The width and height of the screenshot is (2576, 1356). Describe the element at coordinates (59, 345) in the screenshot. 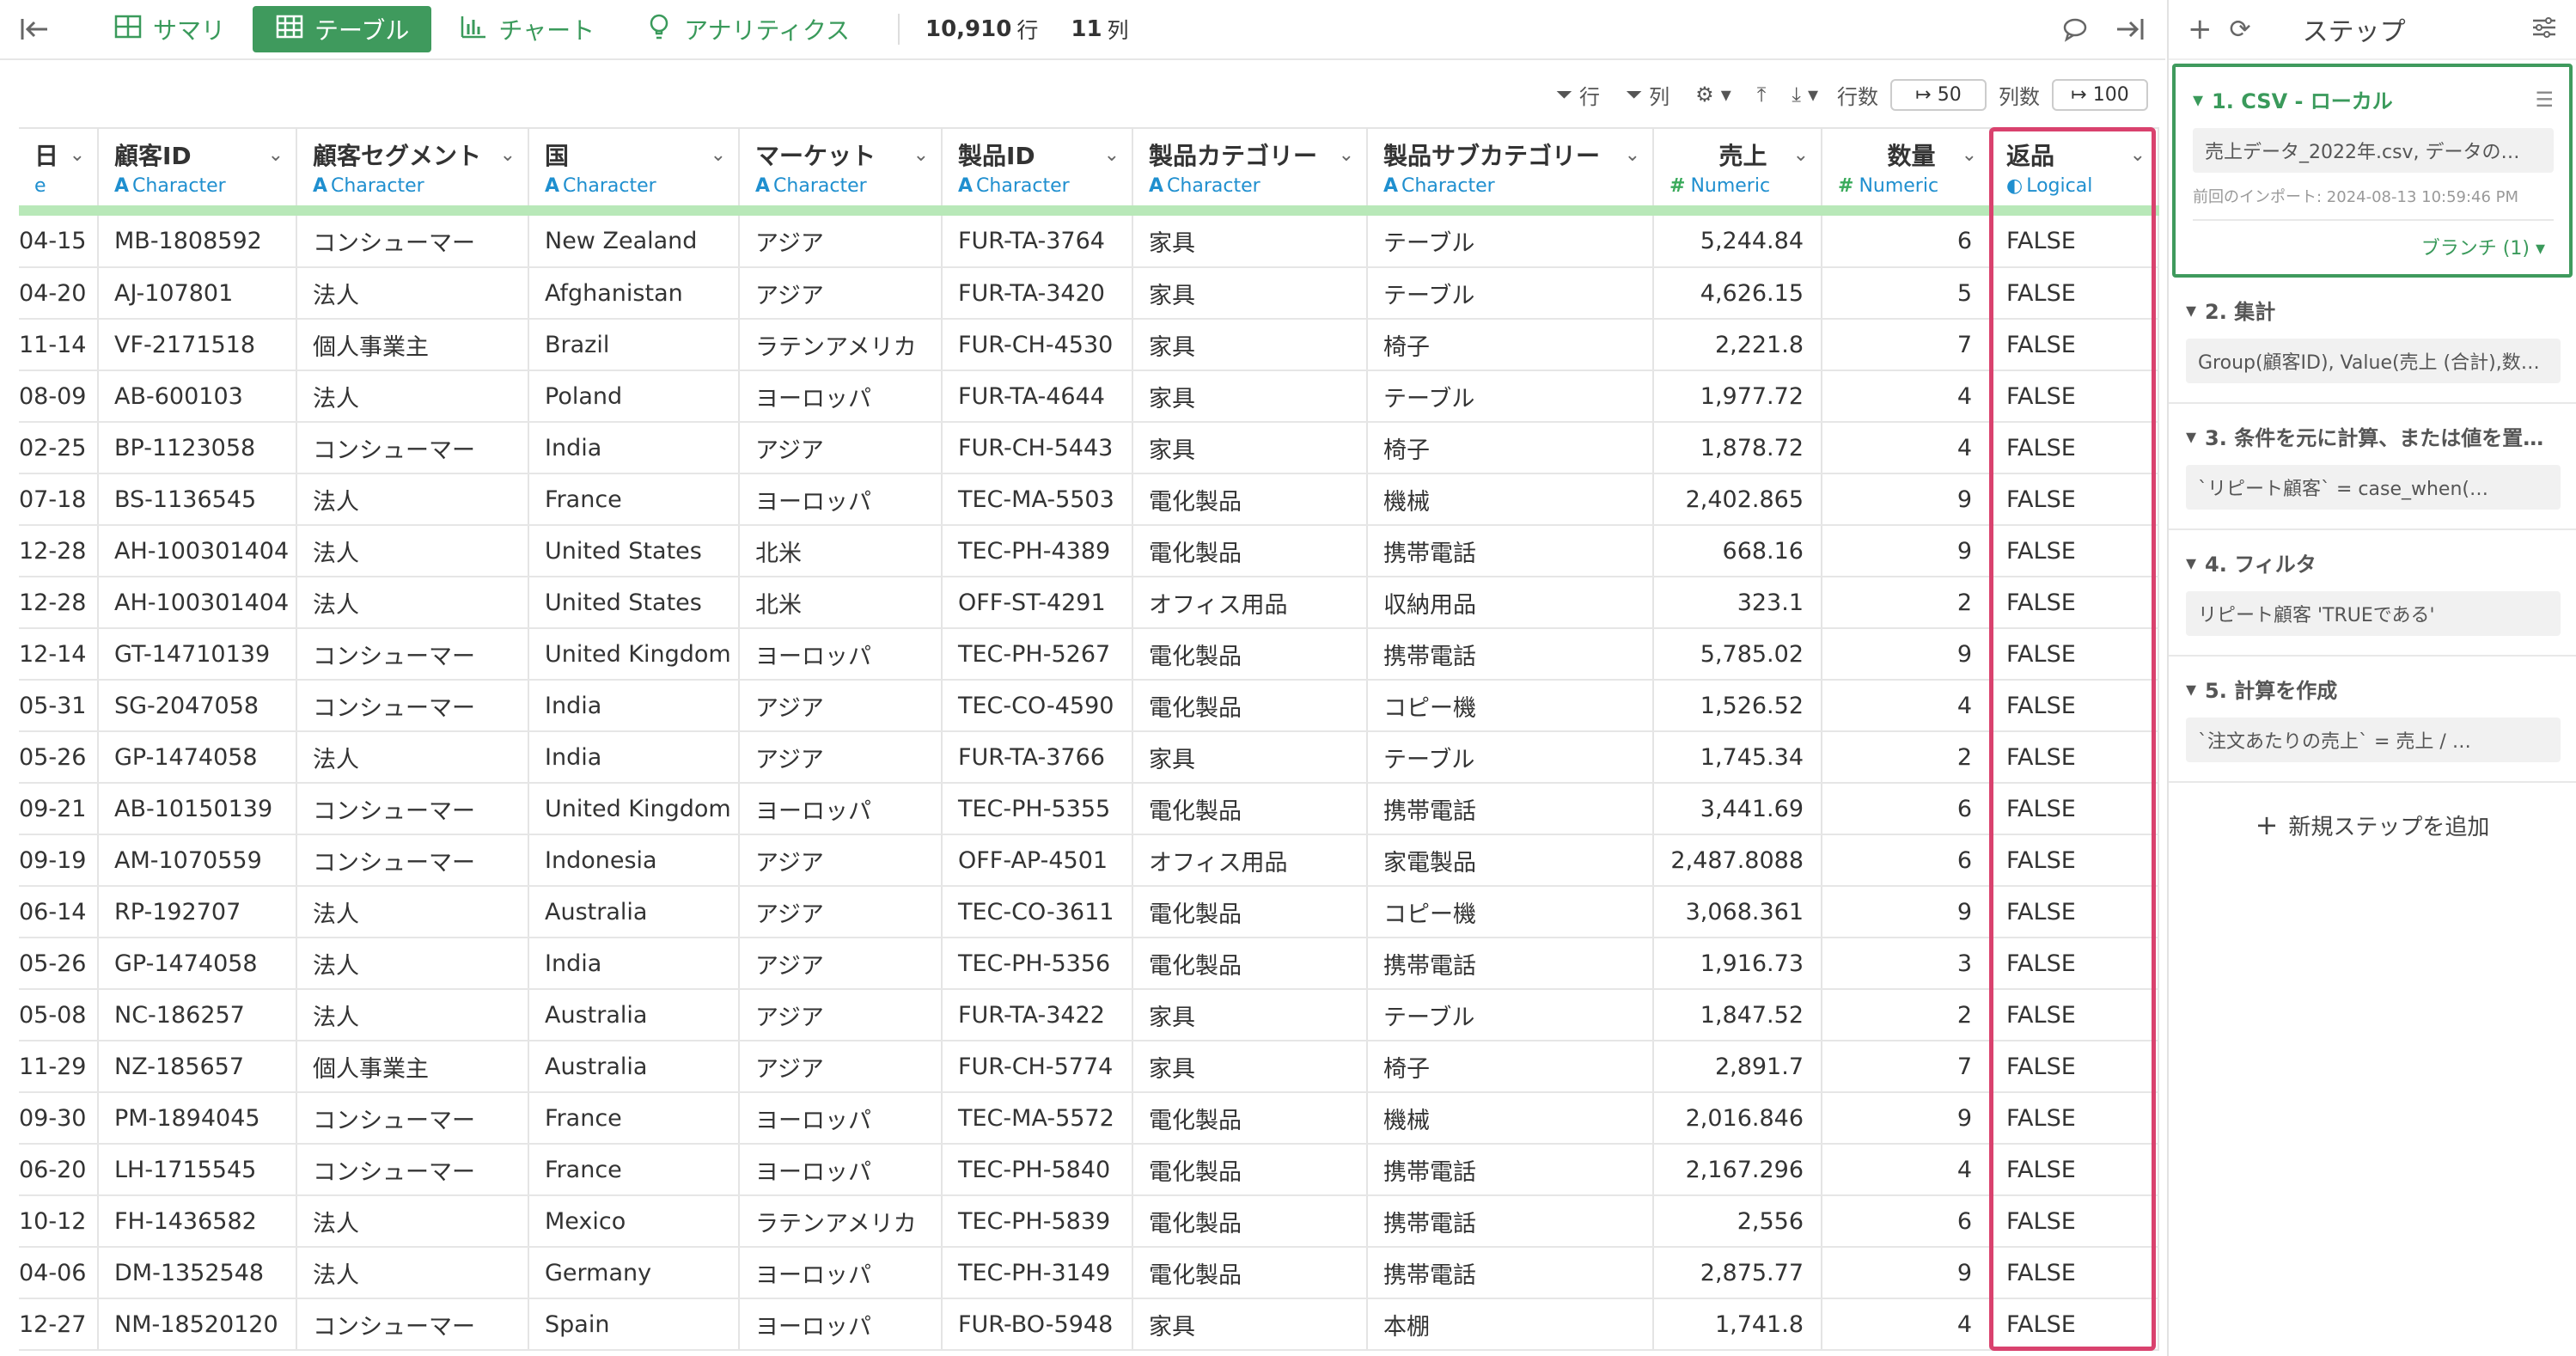

I see `table-cell: 11-14` at that location.